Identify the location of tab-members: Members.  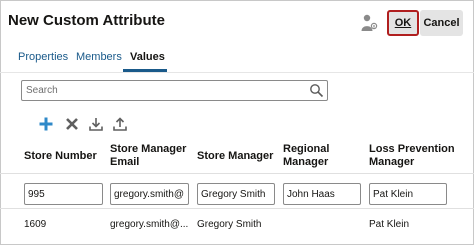
(99, 61).